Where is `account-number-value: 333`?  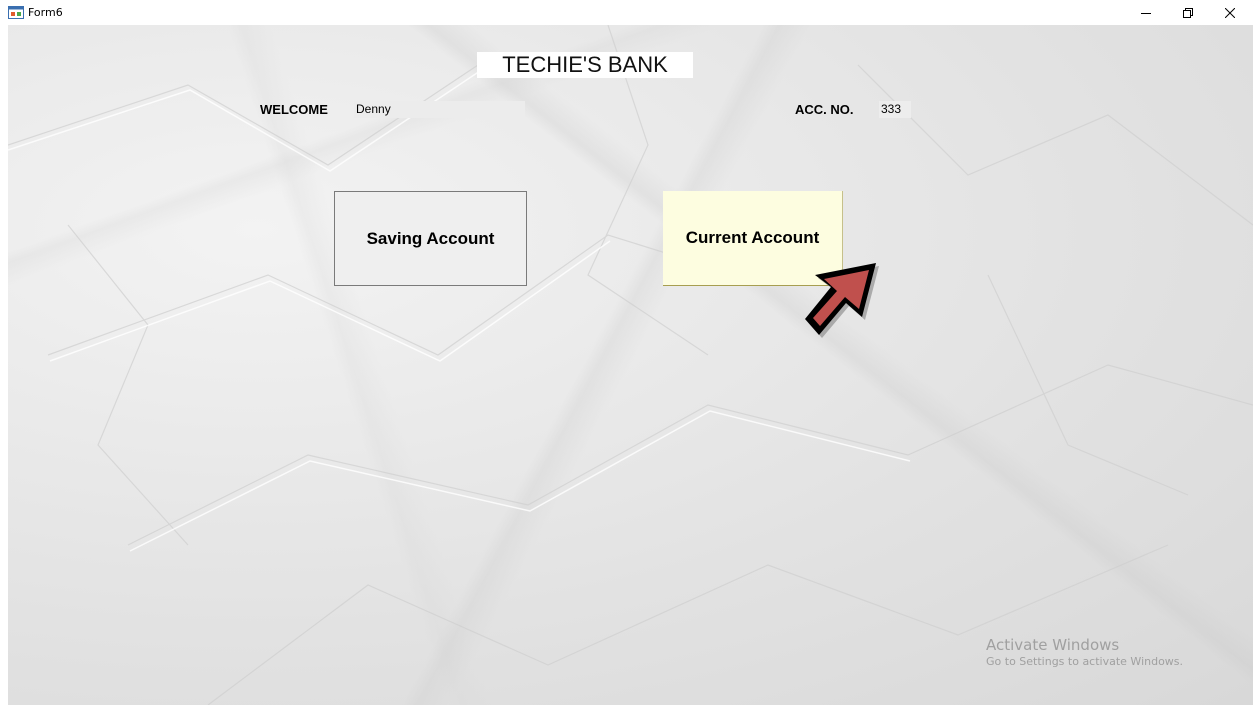
account-number-value: 333 is located at coordinates (895, 109).